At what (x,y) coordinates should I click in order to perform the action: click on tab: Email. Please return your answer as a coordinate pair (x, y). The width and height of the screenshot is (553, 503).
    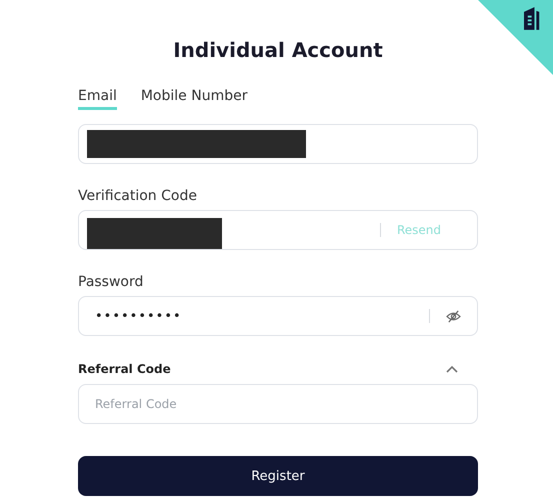
    Looking at the image, I should click on (97, 99).